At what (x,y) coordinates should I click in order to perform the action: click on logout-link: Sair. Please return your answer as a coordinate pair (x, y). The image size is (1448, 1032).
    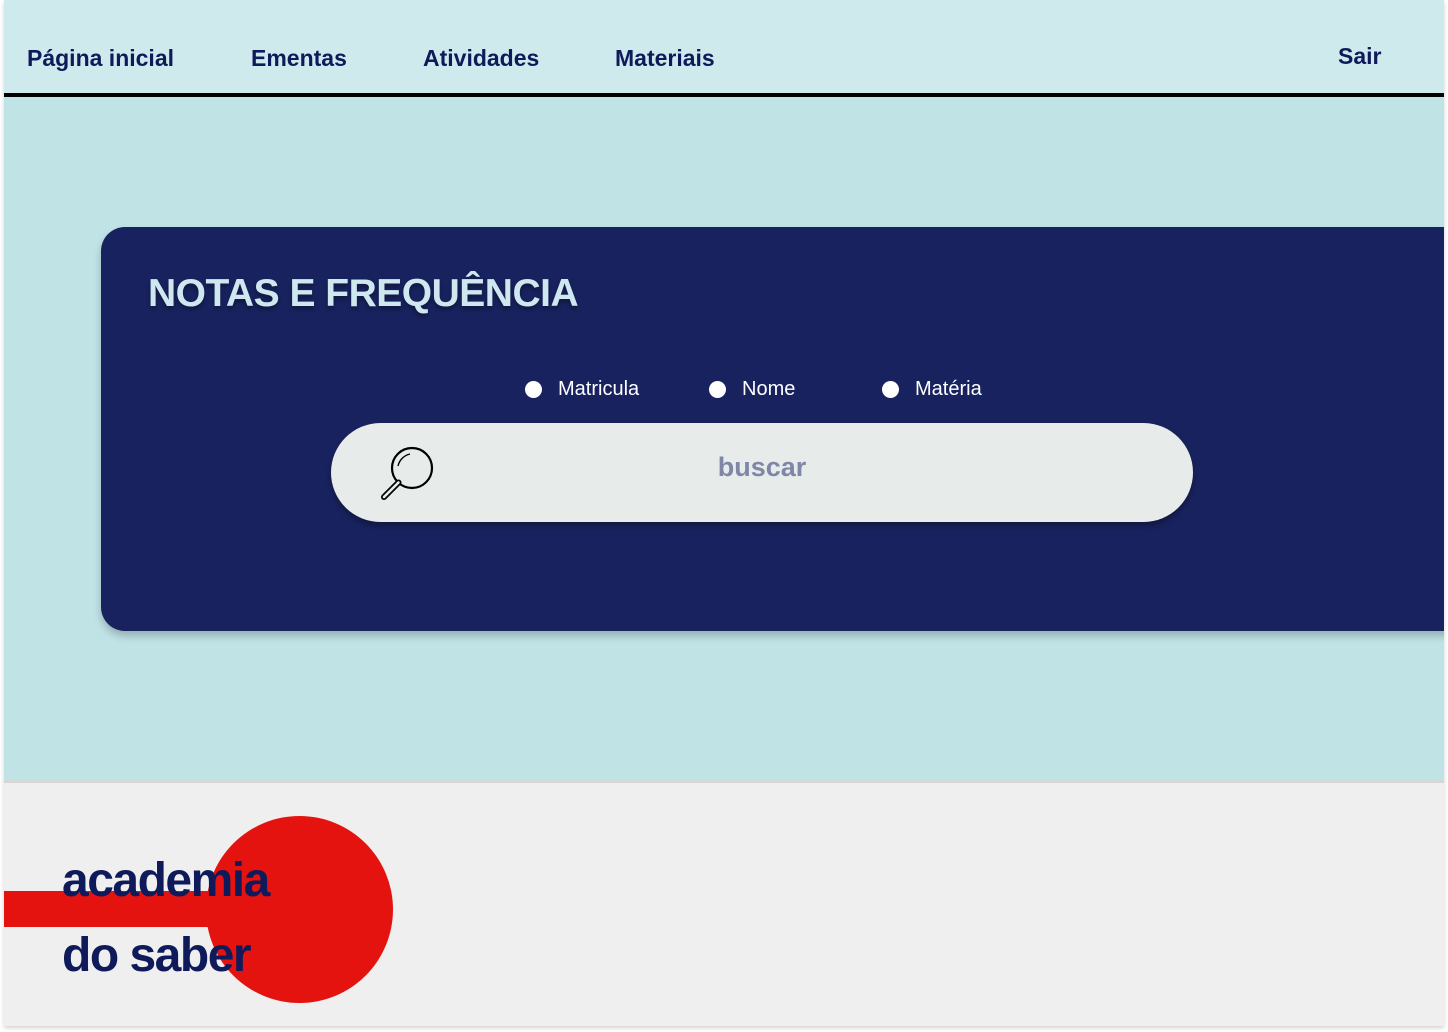
    Looking at the image, I should click on (1359, 56).